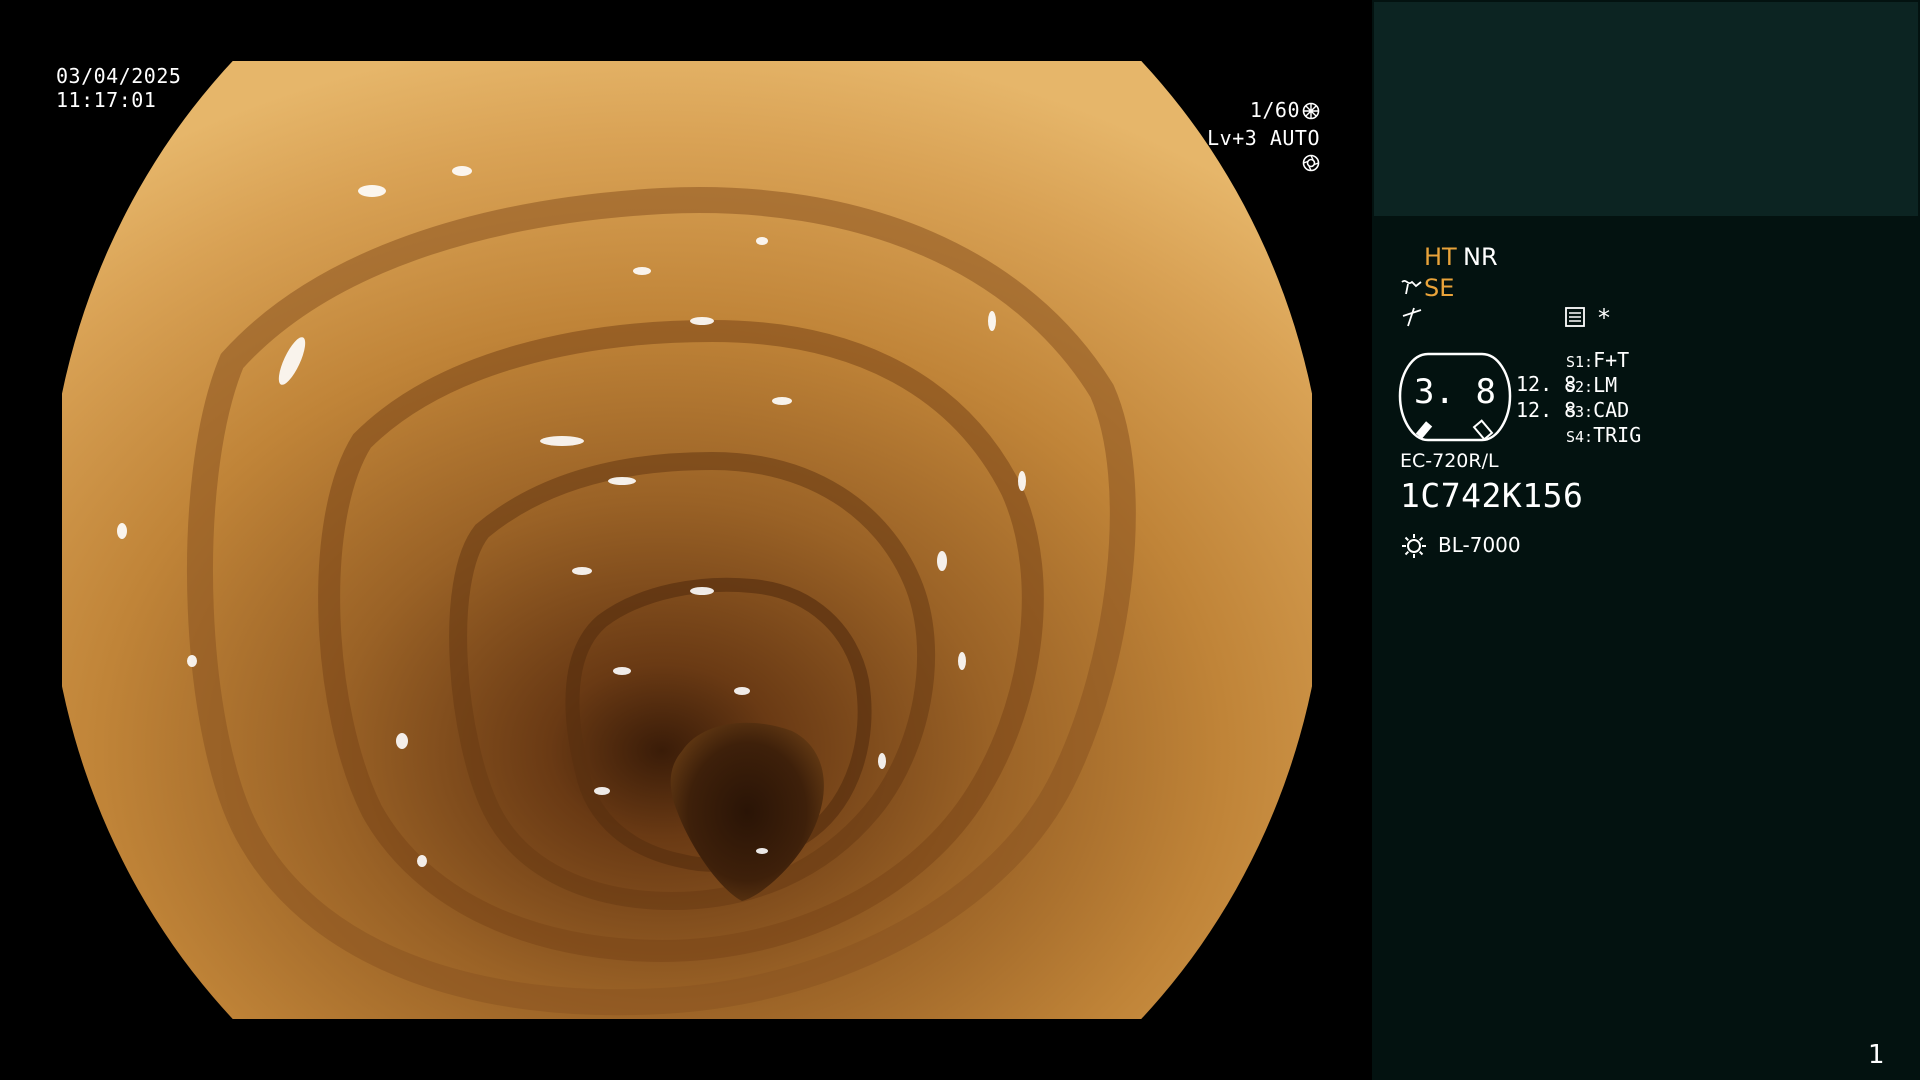 This screenshot has height=1080, width=1920. I want to click on scope-serial: 1C742K156, so click(1492, 495).